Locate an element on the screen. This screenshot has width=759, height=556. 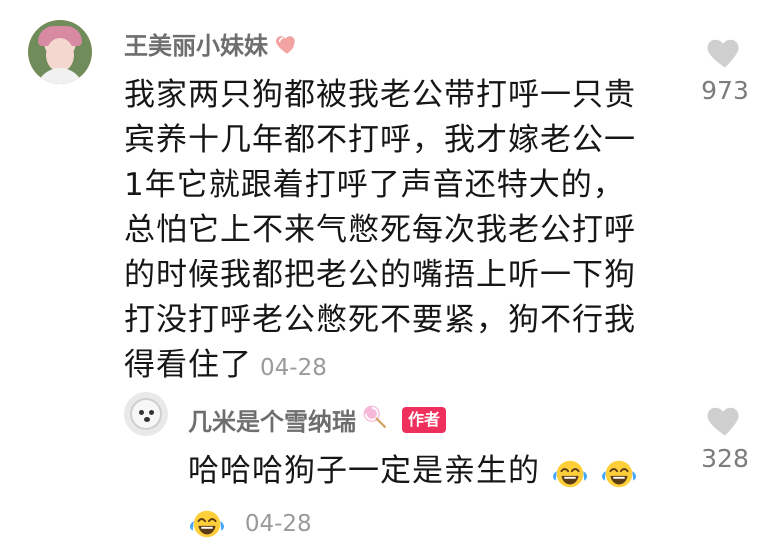
reply-like-count: 328 is located at coordinates (725, 458).